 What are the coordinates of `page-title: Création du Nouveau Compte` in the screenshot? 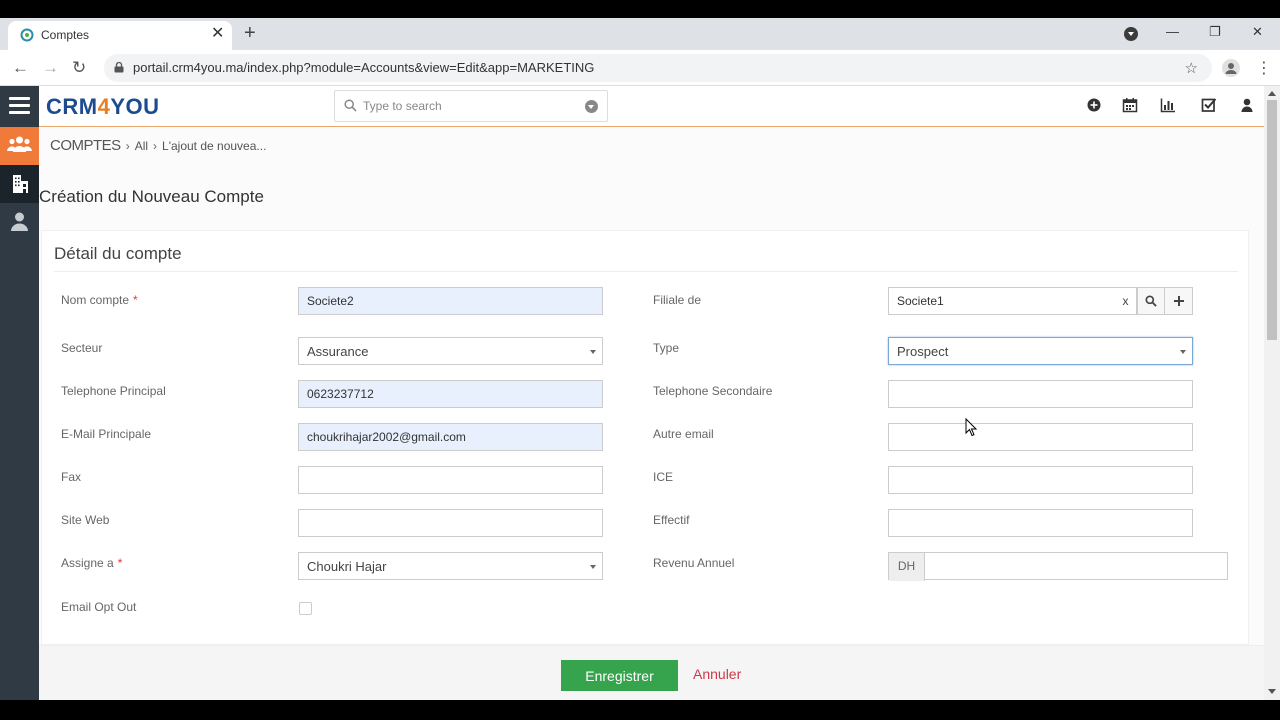 It's located at (151, 196).